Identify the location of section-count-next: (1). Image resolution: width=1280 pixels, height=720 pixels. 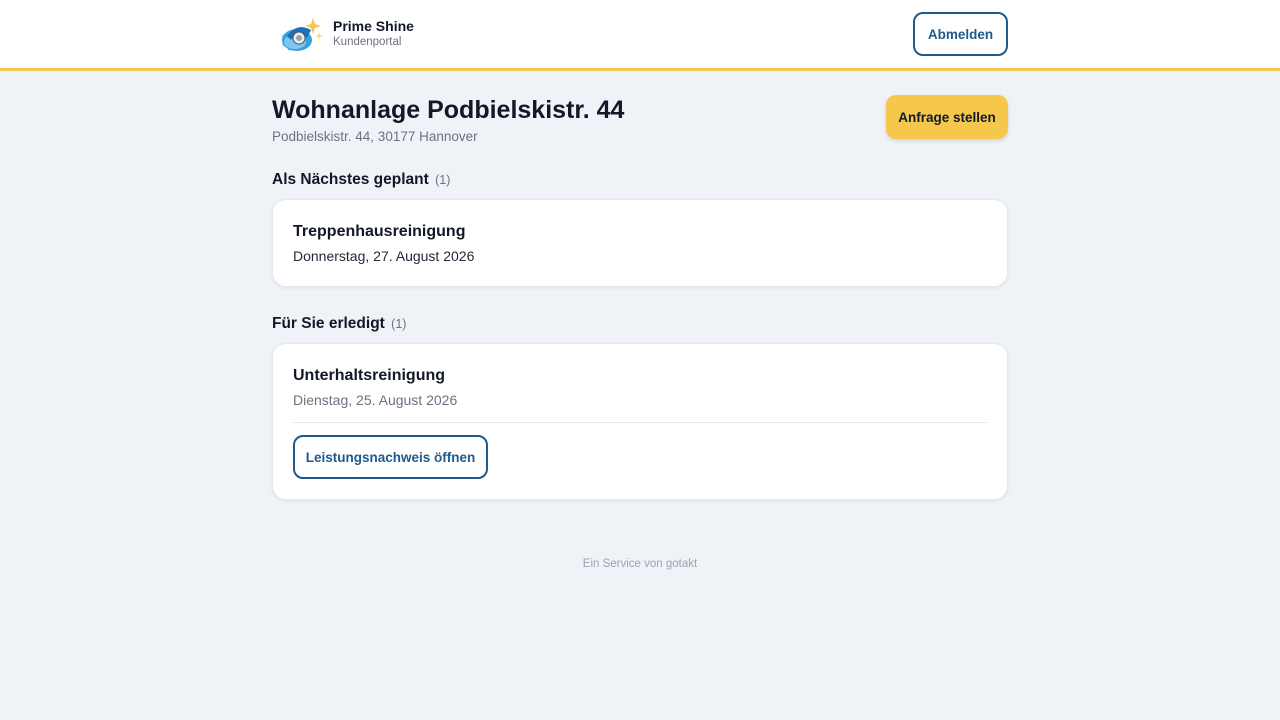
(443, 180).